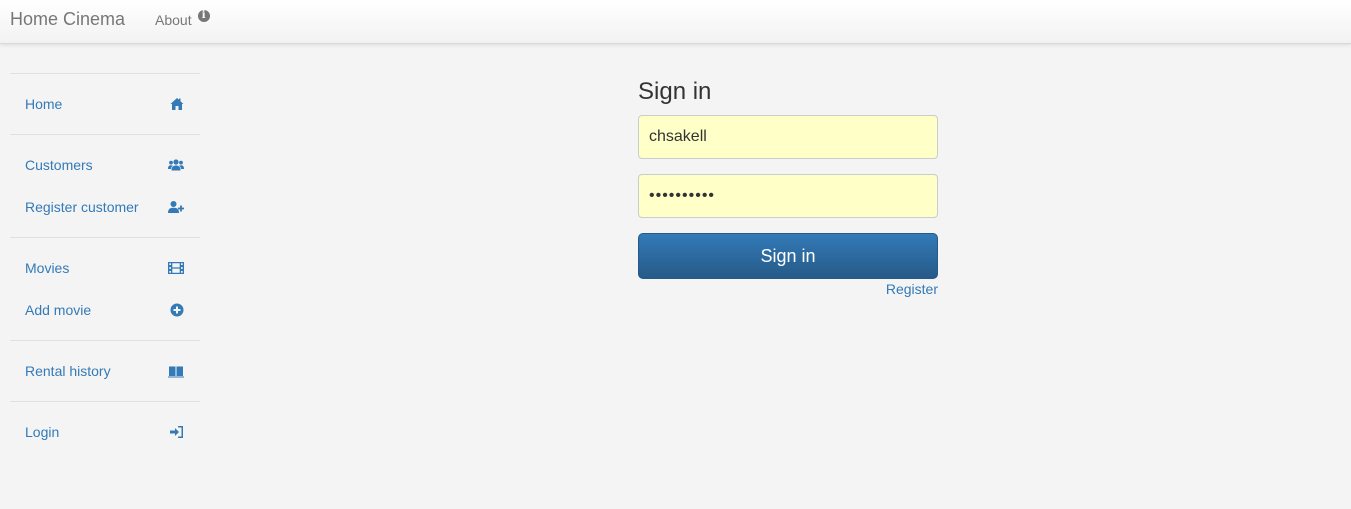 The height and width of the screenshot is (509, 1351). Describe the element at coordinates (47, 268) in the screenshot. I see `sidebar-item-label: Movies` at that location.